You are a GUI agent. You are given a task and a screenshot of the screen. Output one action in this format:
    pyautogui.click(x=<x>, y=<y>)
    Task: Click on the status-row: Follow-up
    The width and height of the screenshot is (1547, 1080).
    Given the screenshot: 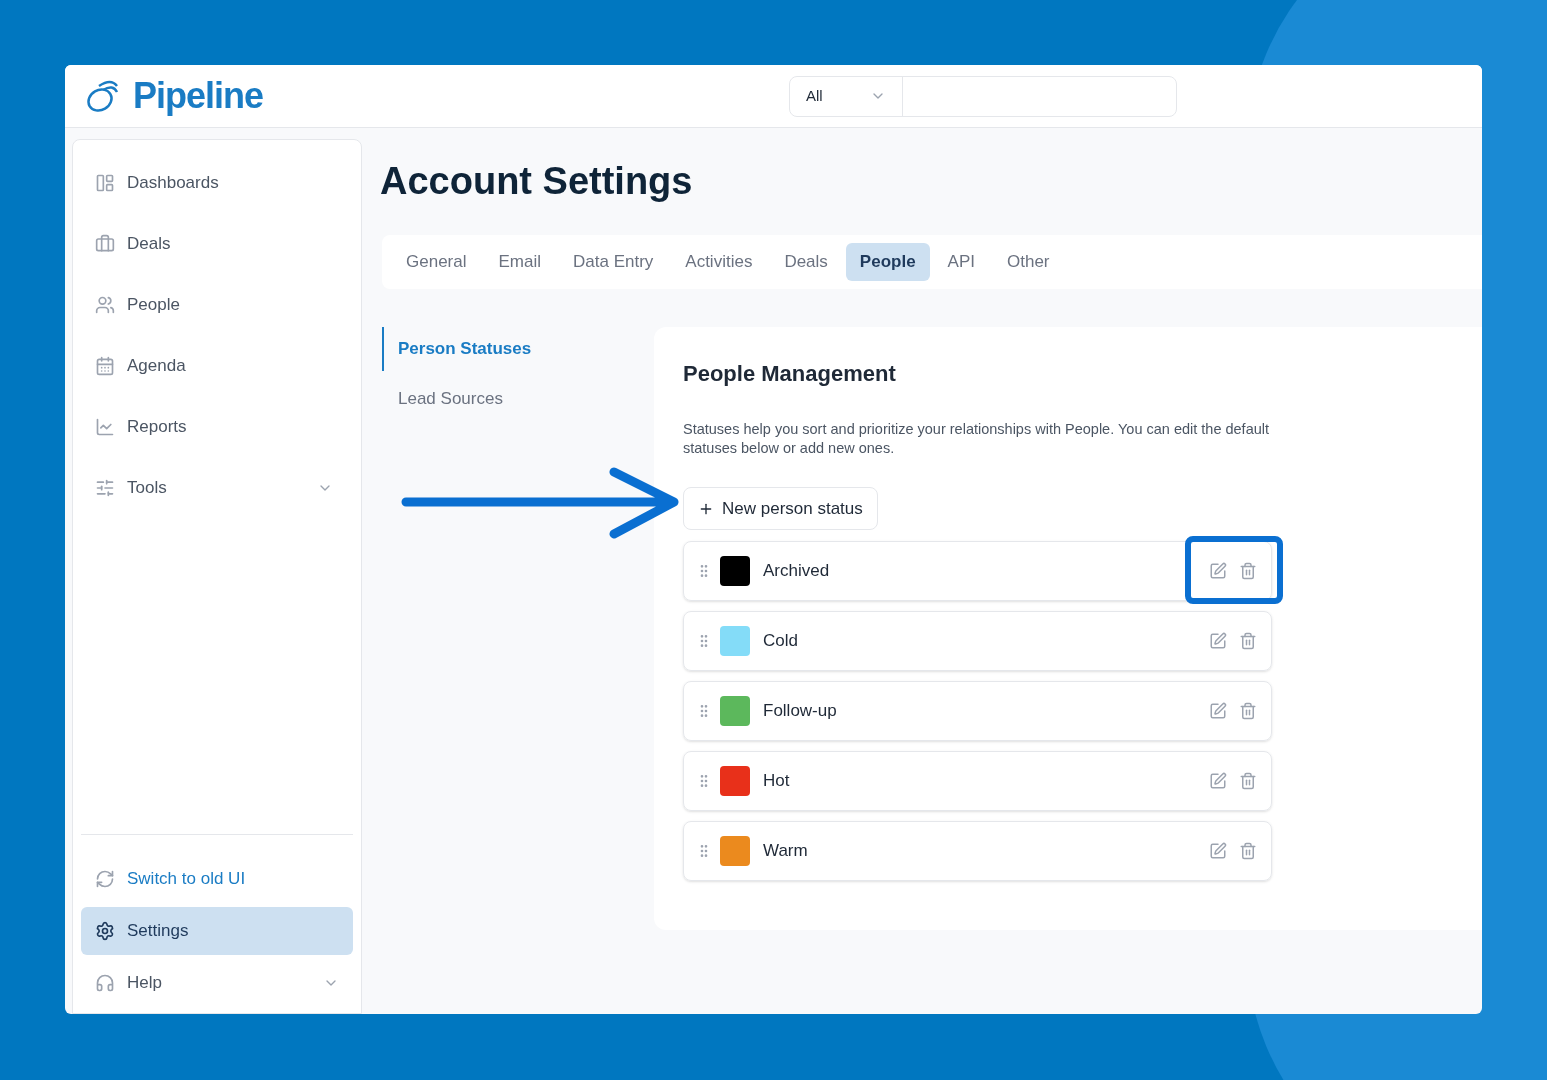 What is the action you would take?
    pyautogui.click(x=977, y=711)
    